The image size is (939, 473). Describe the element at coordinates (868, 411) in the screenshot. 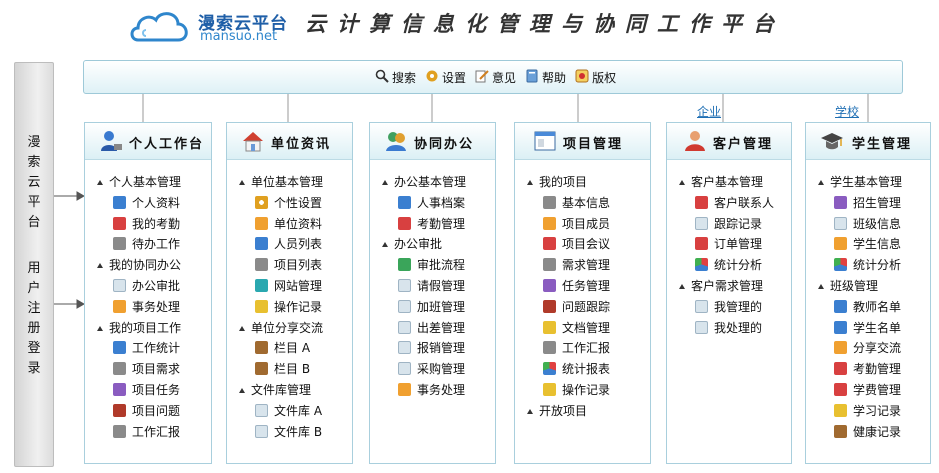

I see `menu-item: 学习记录` at that location.